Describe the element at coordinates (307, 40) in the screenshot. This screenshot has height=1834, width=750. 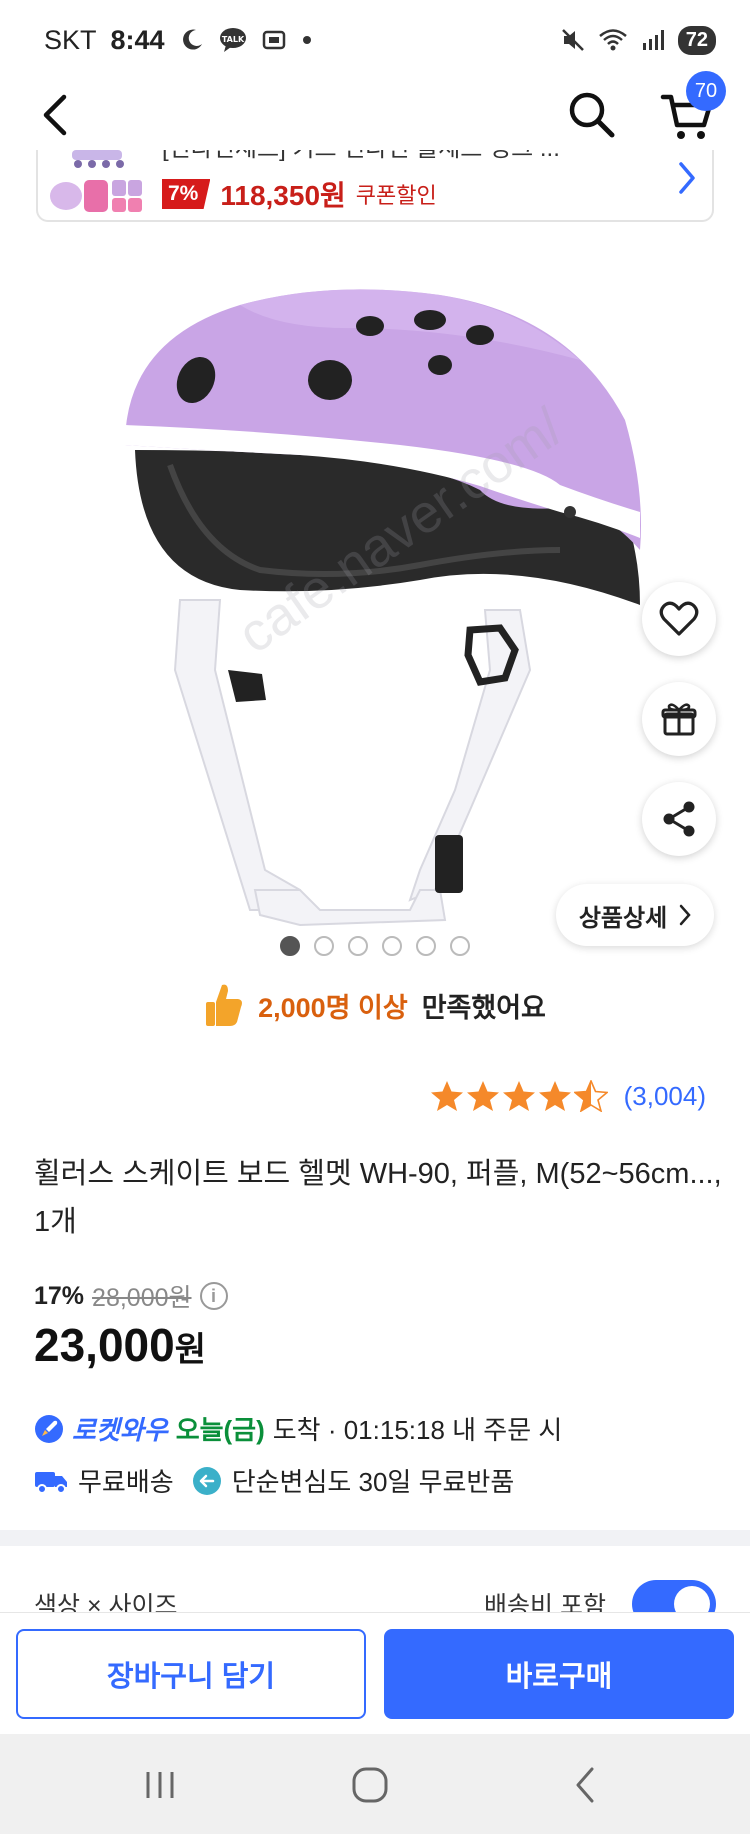
I see `dot-icon` at that location.